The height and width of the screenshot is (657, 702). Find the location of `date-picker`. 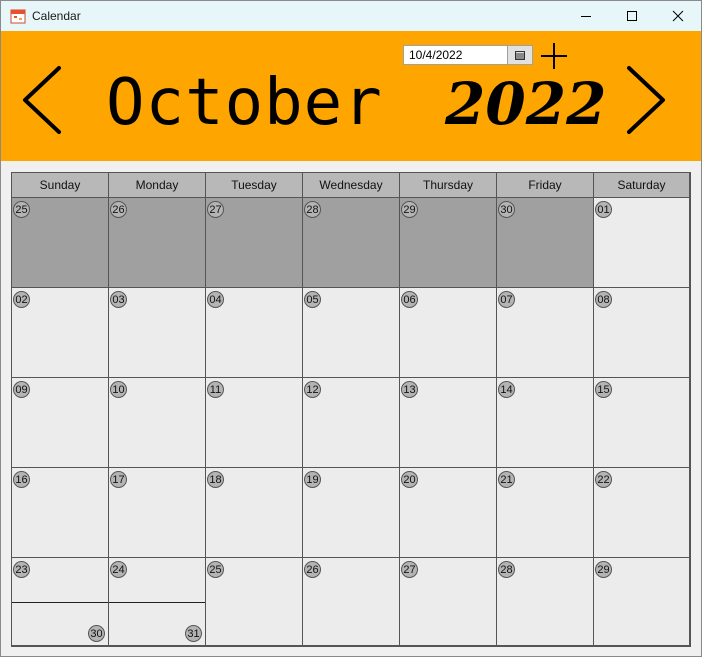

date-picker is located at coordinates (468, 55).